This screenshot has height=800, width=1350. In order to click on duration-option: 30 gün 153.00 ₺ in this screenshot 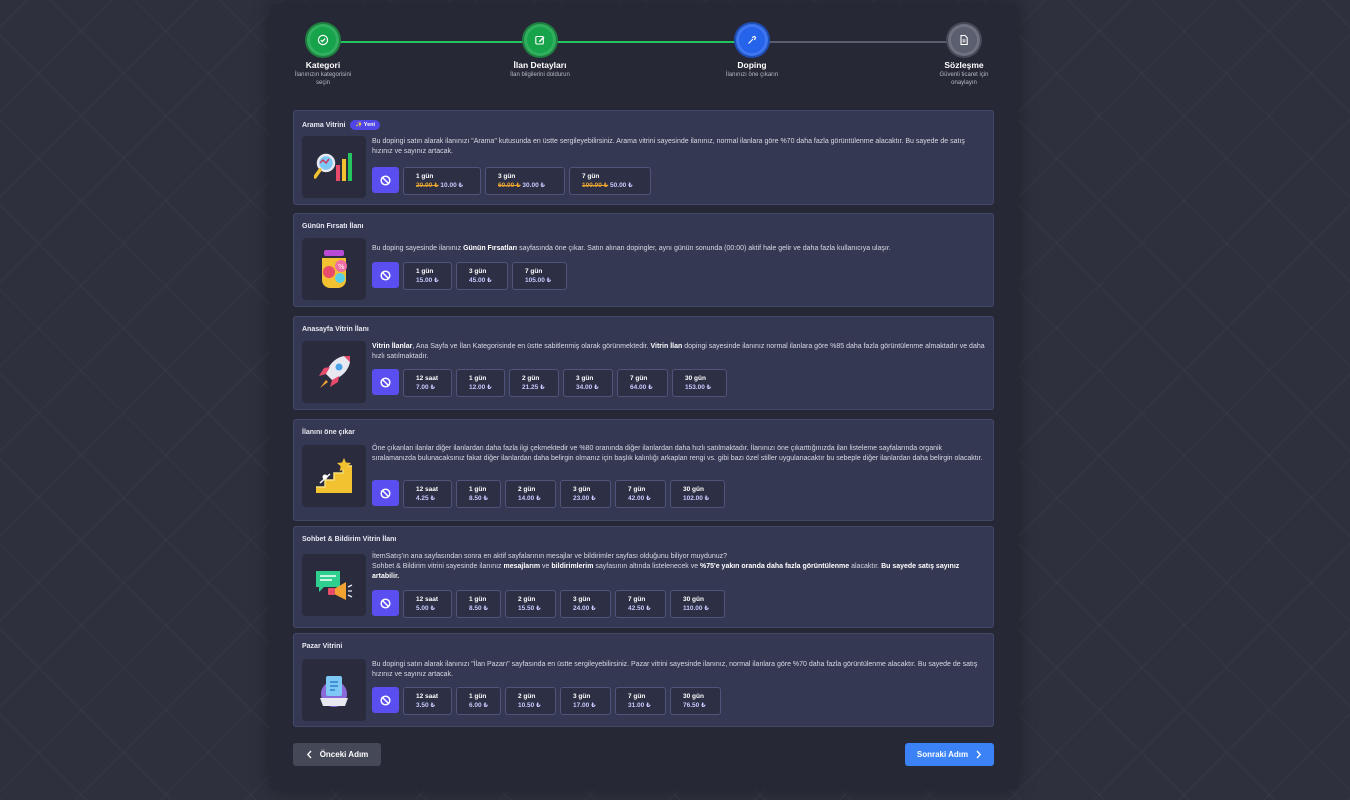, I will do `click(699, 383)`.